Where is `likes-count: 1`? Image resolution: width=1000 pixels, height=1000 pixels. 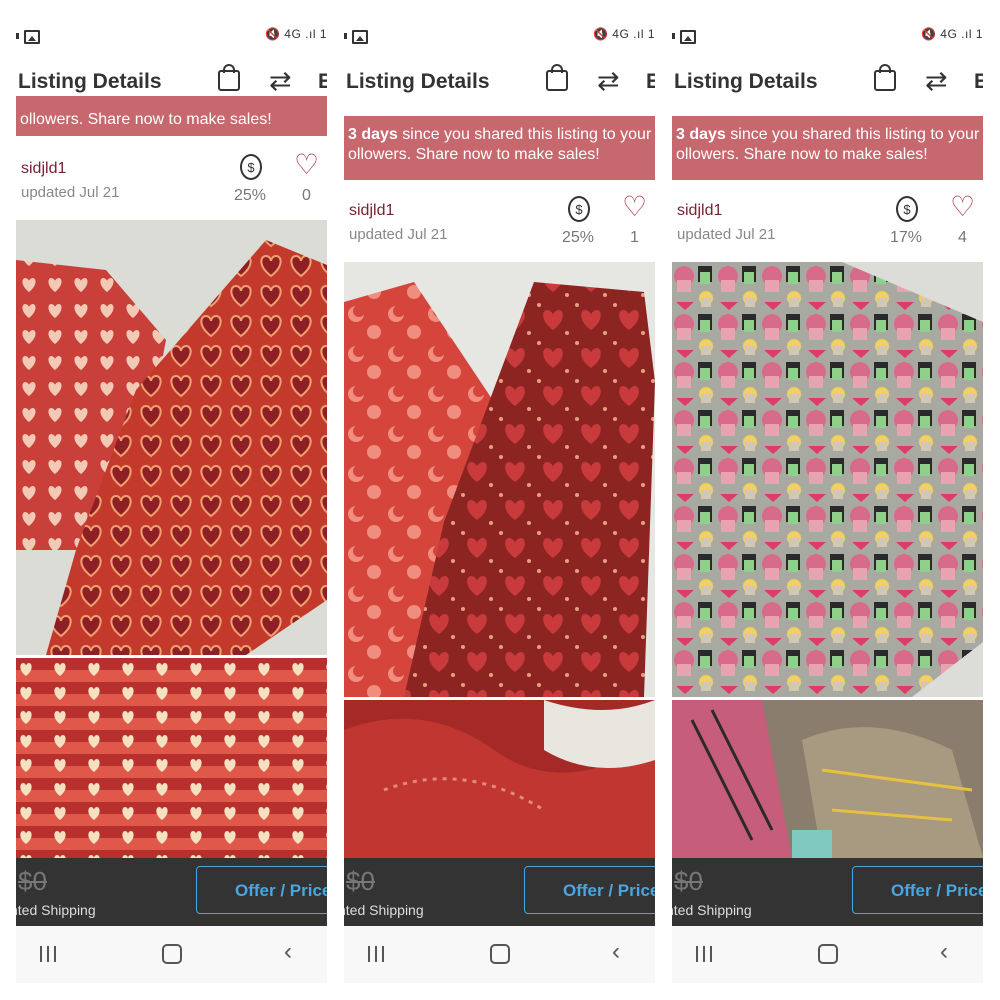 likes-count: 1 is located at coordinates (634, 237).